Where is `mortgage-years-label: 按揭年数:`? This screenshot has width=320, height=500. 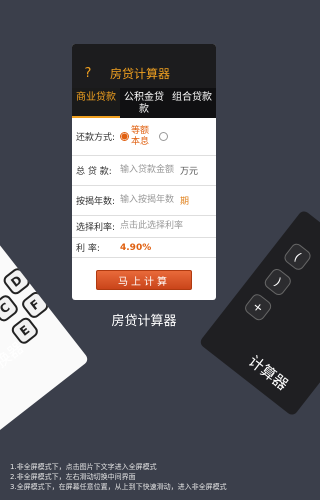
mortgage-years-label: 按揭年数: is located at coordinates (96, 202).